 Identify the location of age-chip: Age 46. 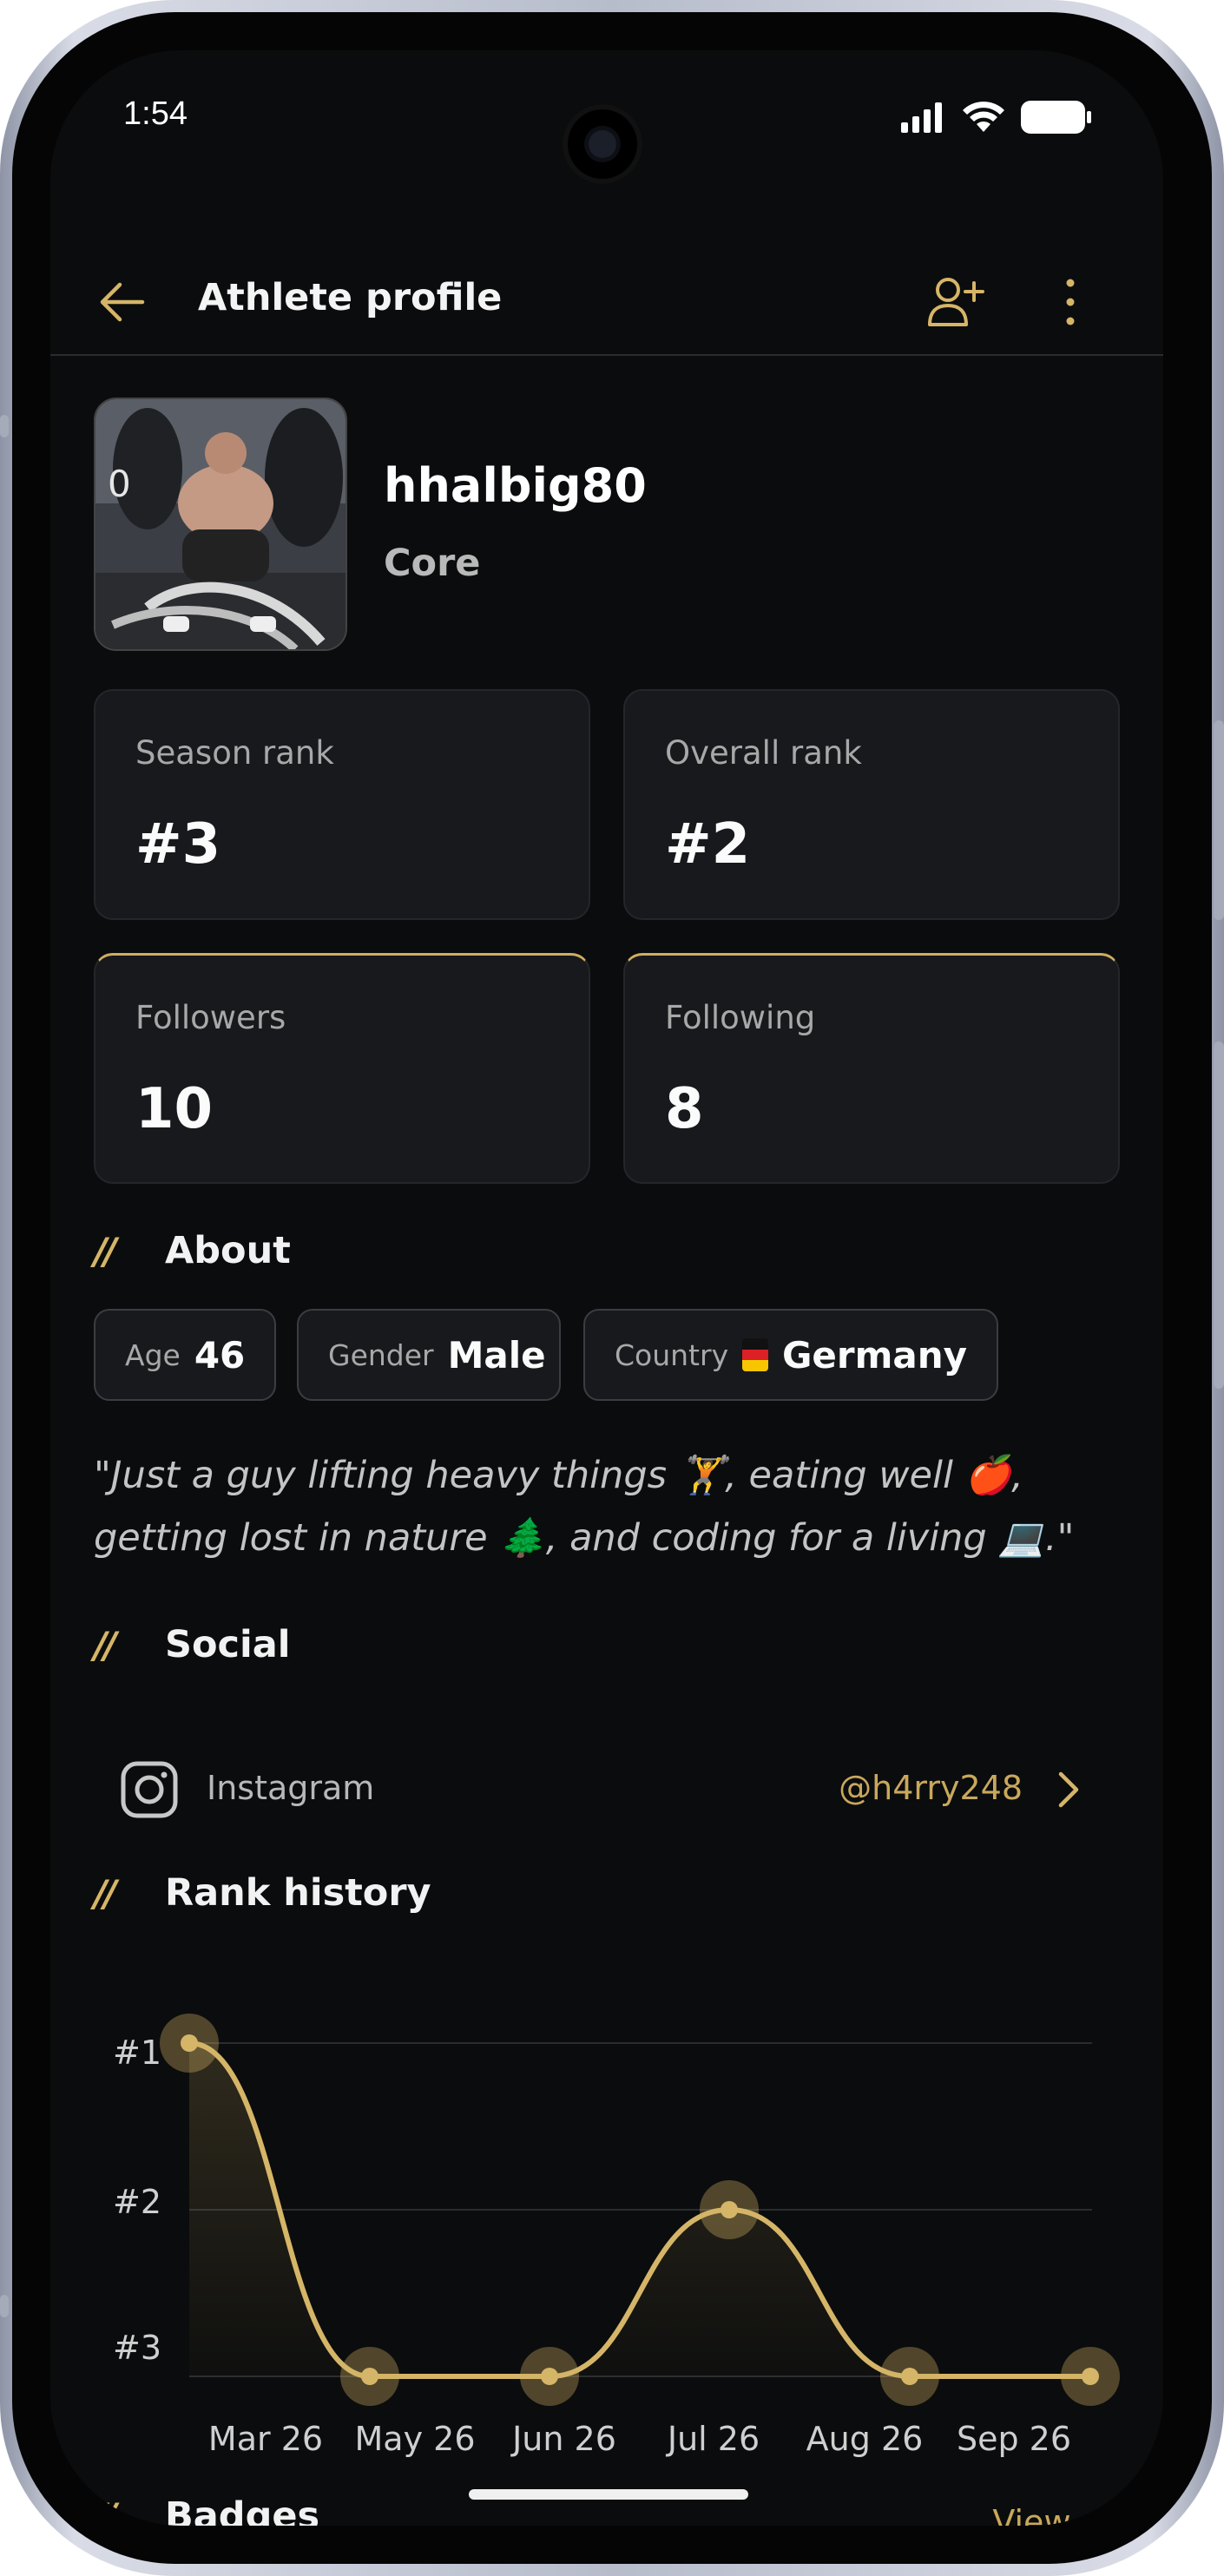
(185, 1355).